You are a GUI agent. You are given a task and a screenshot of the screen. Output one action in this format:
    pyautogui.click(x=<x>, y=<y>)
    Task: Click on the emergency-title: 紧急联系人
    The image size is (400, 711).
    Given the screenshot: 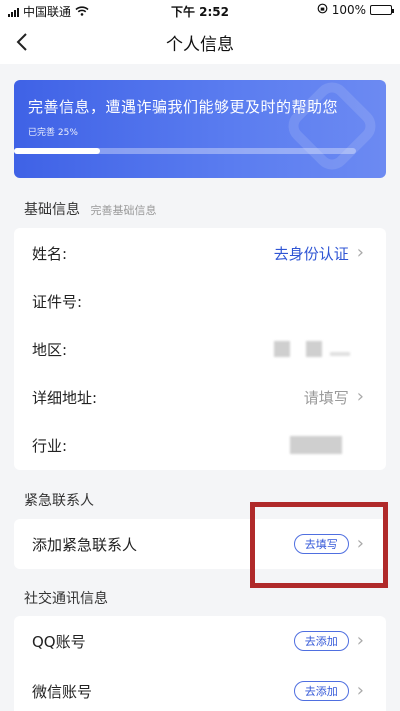 What is the action you would take?
    pyautogui.click(x=59, y=501)
    